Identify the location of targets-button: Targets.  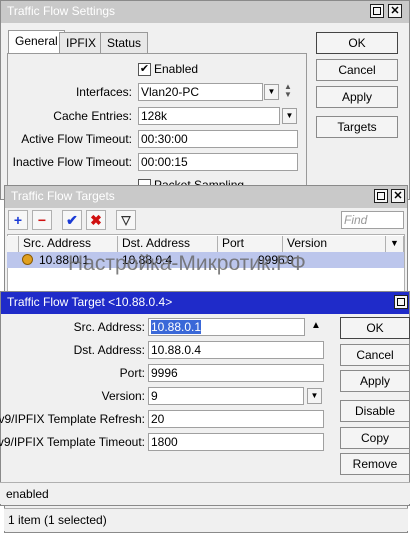
(357, 127).